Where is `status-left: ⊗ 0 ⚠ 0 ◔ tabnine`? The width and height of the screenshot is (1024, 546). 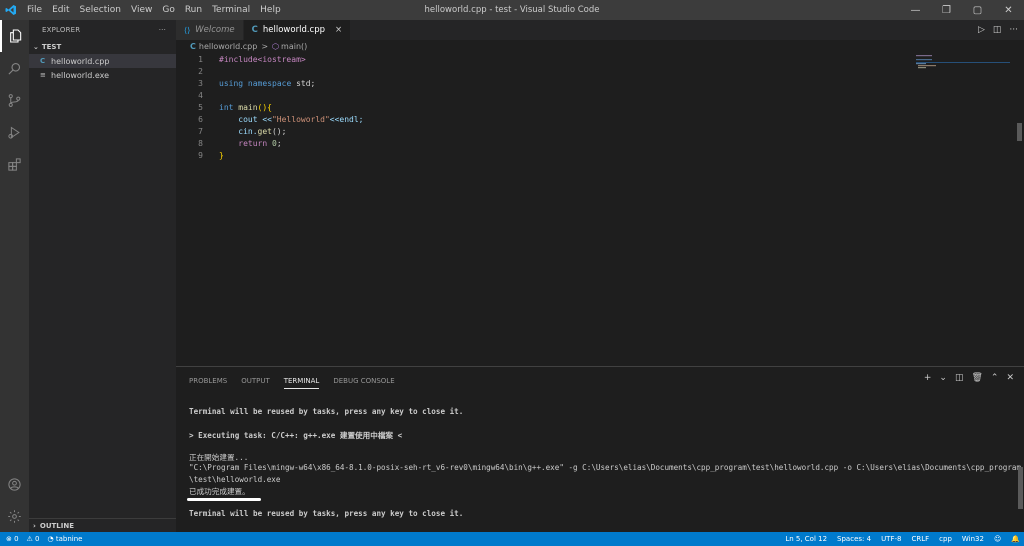 status-left: ⊗ 0 ⚠ 0 ◔ tabnine is located at coordinates (41, 539).